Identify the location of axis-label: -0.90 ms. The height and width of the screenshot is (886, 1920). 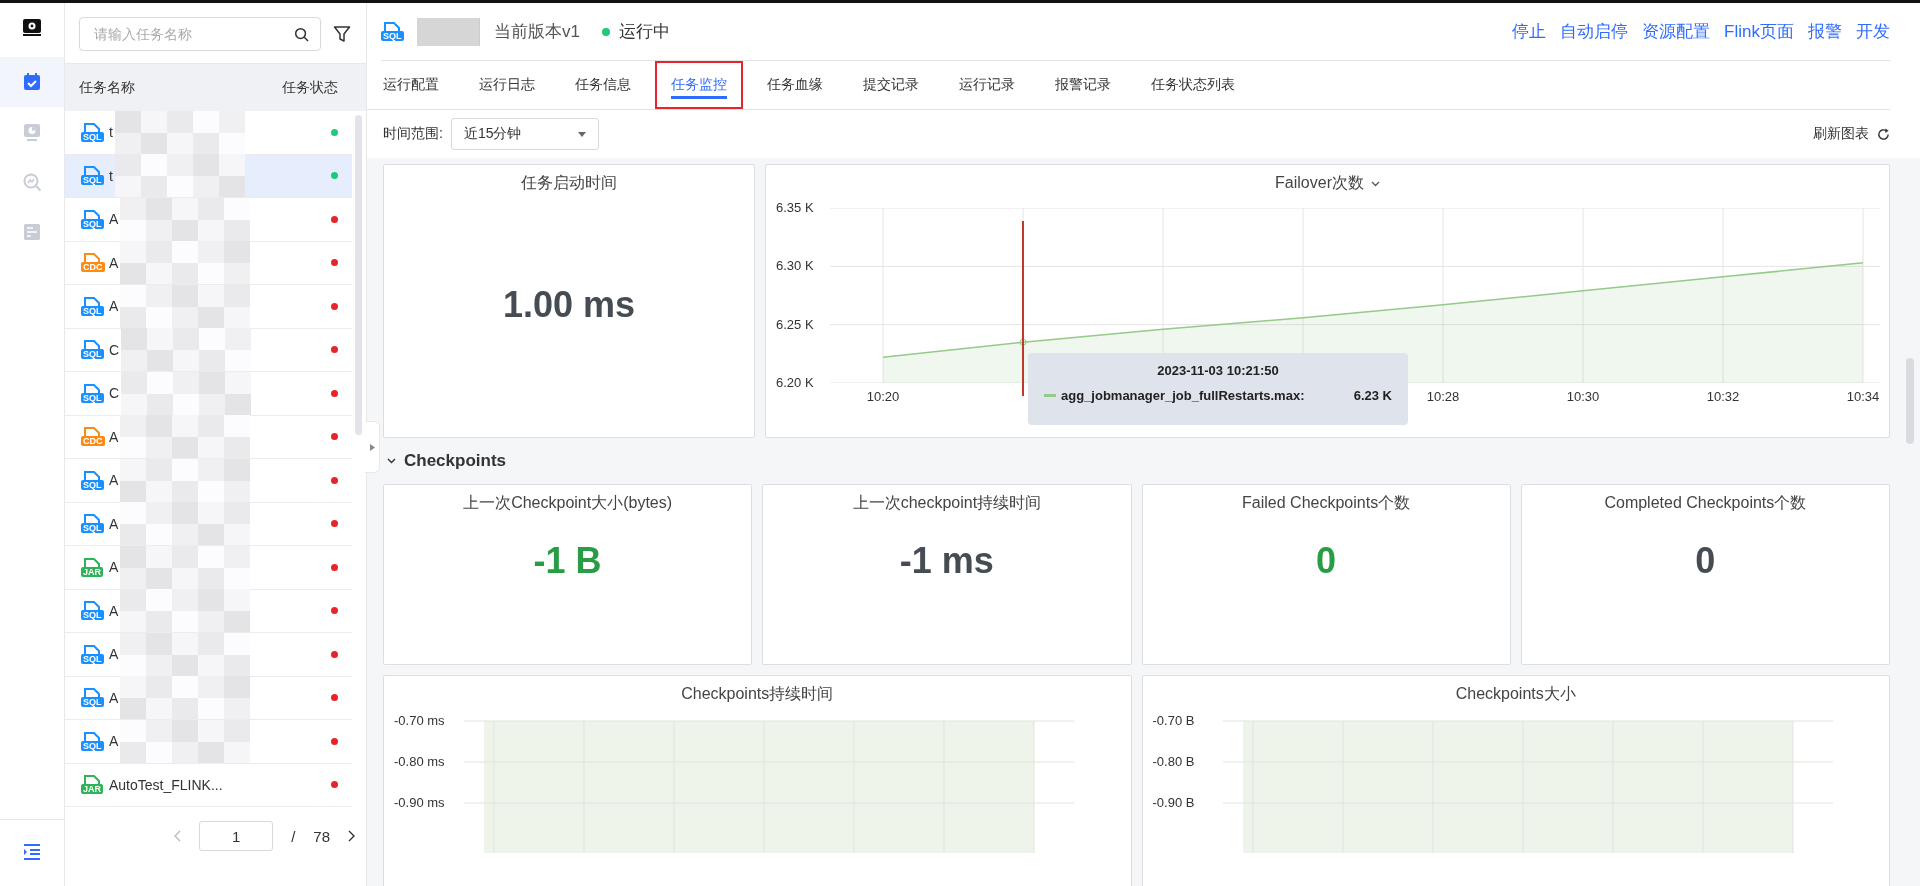
(420, 803).